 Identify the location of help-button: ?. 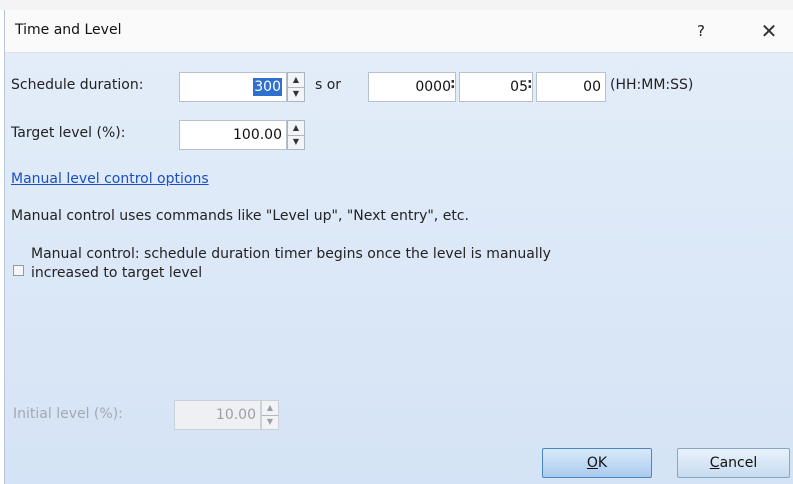
(701, 31).